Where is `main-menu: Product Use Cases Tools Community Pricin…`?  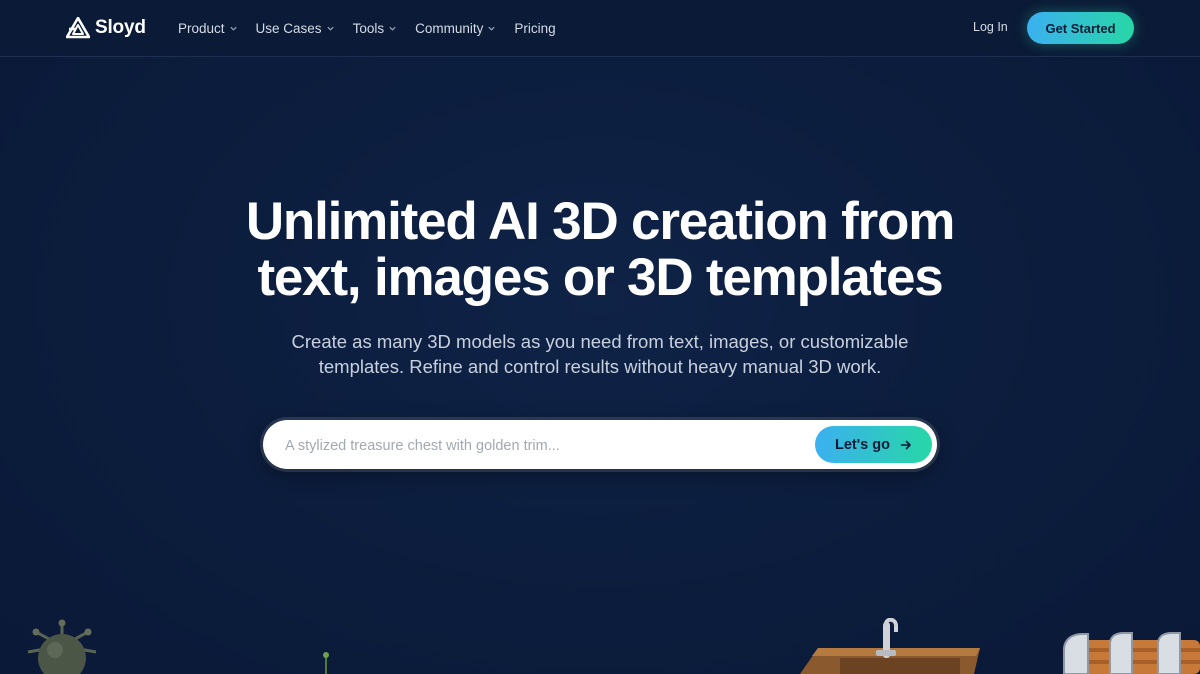 main-menu: Product Use Cases Tools Community Pricin… is located at coordinates (367, 28).